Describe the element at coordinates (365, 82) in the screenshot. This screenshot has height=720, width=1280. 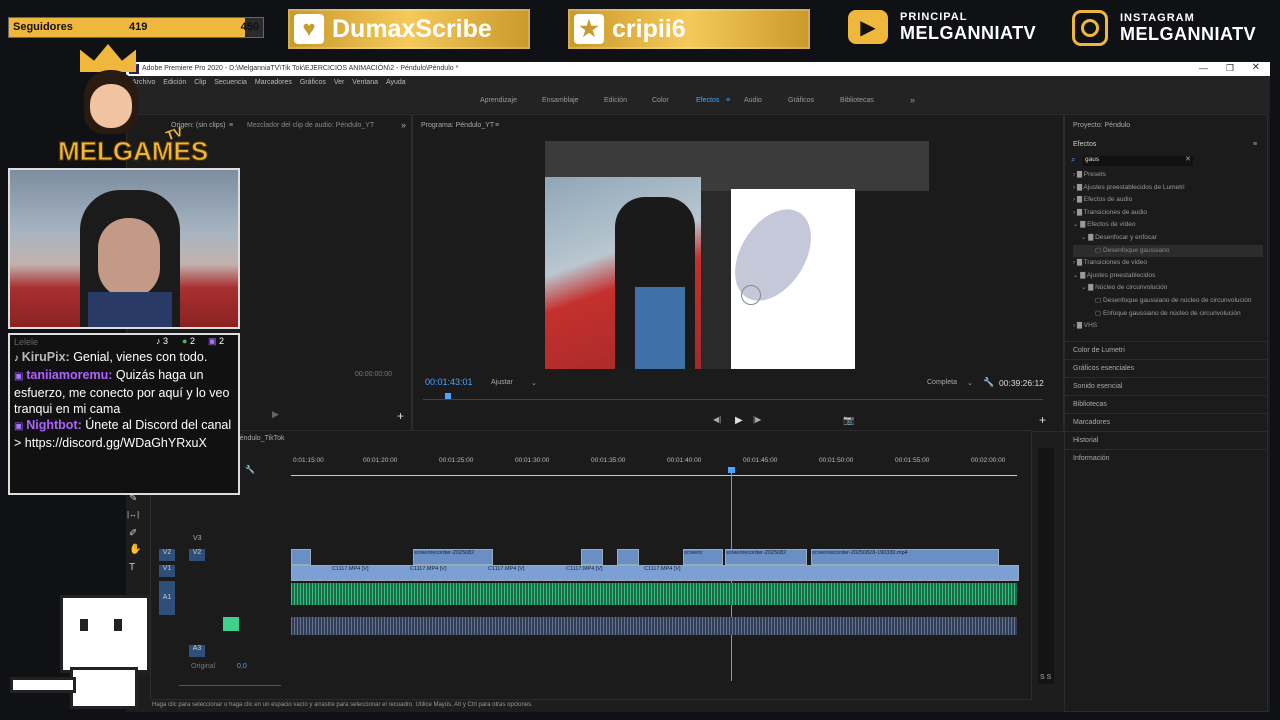
I see `menu-ventana: Ventana` at that location.